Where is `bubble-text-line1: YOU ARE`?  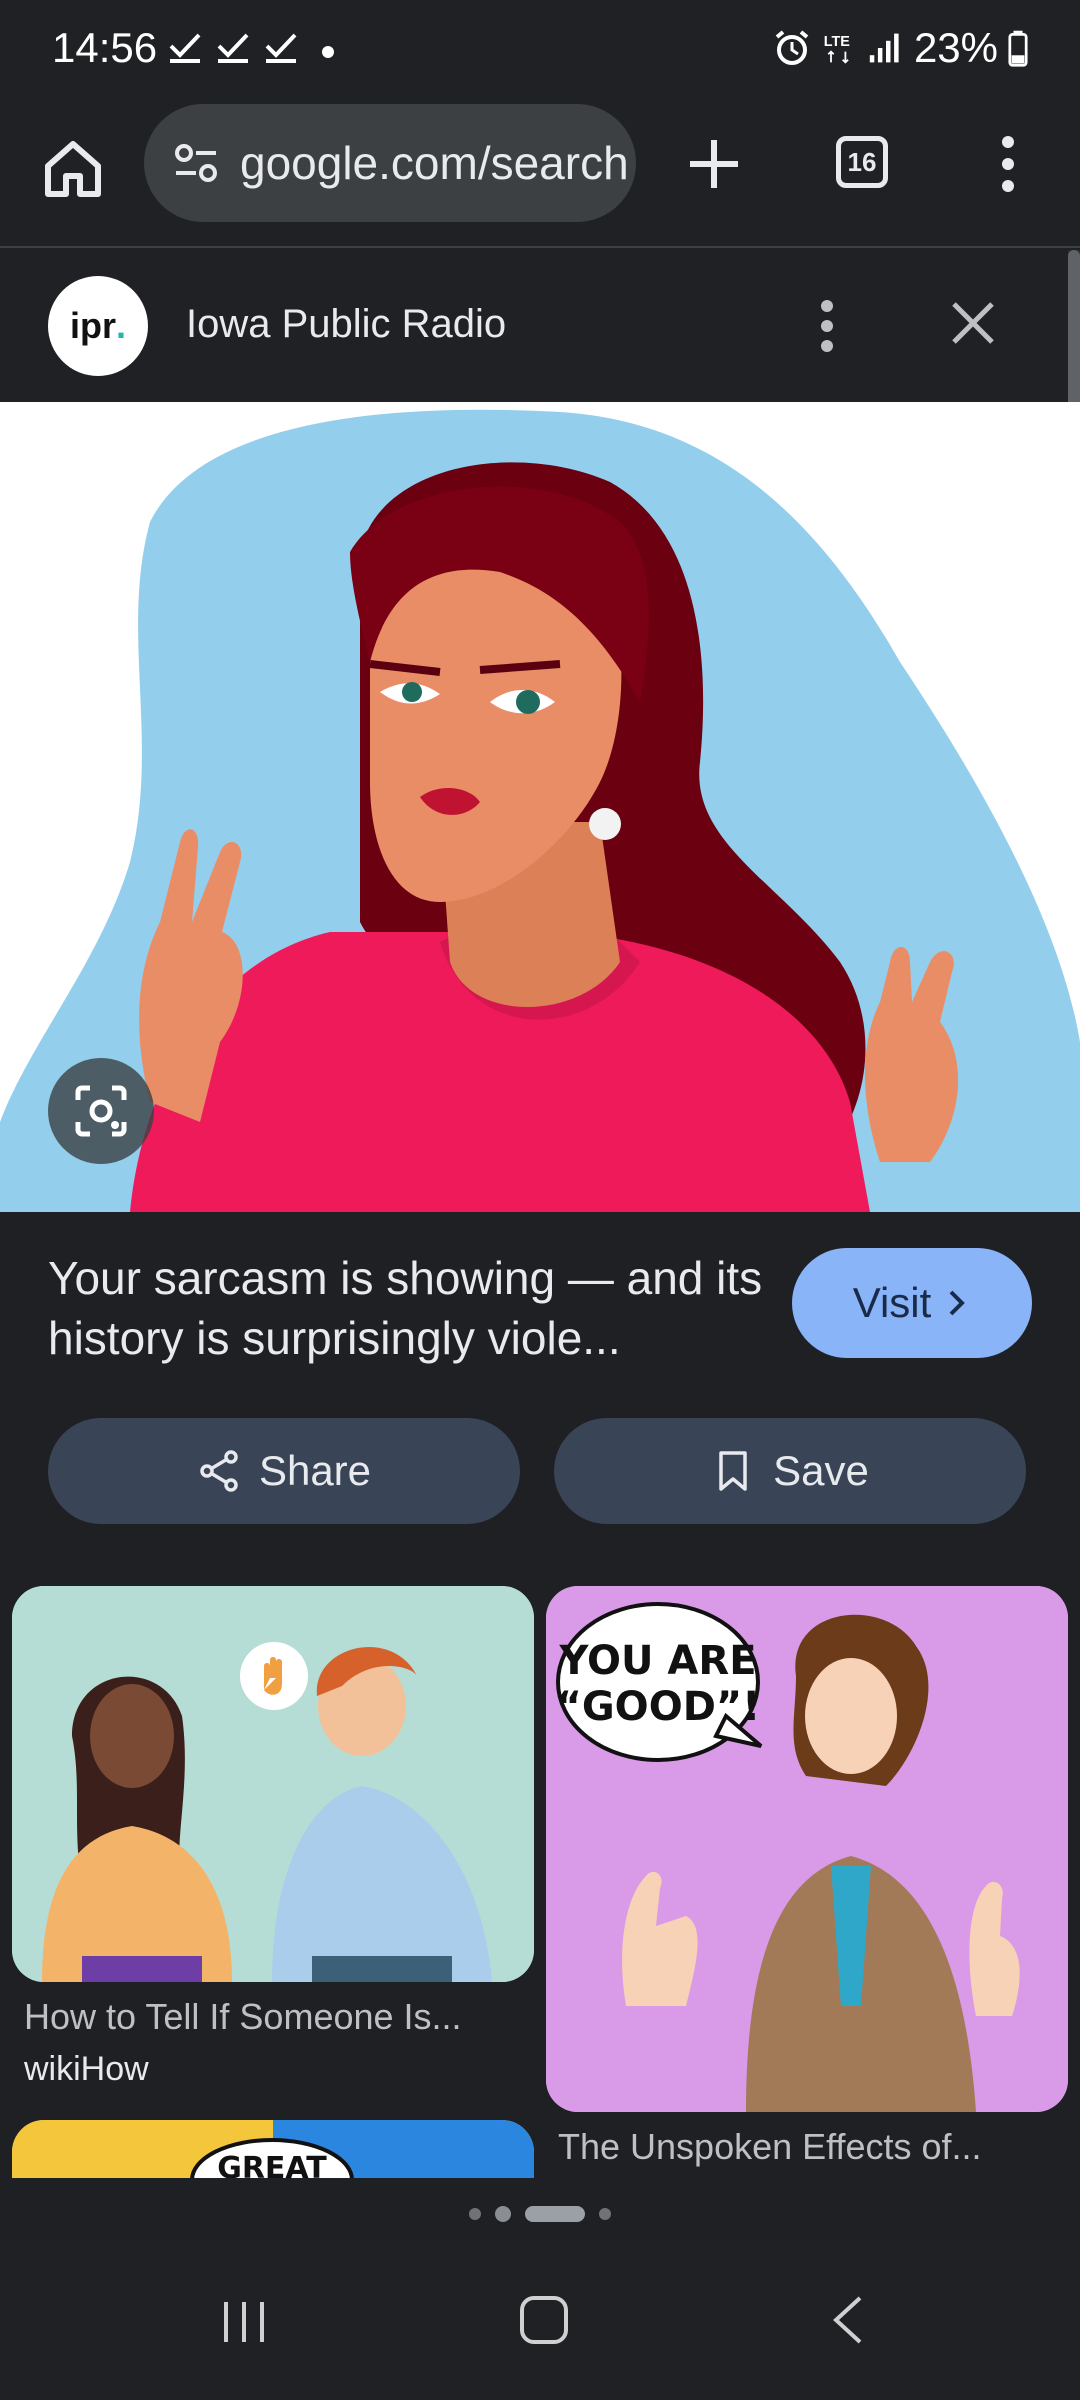
bubble-text-line1: YOU ARE is located at coordinates (657, 1661).